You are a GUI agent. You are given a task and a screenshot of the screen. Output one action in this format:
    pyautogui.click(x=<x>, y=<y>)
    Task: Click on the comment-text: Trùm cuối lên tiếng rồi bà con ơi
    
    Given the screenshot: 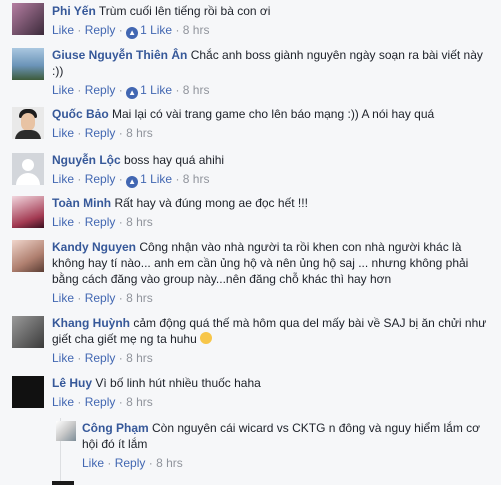 What is the action you would take?
    pyautogui.click(x=184, y=11)
    